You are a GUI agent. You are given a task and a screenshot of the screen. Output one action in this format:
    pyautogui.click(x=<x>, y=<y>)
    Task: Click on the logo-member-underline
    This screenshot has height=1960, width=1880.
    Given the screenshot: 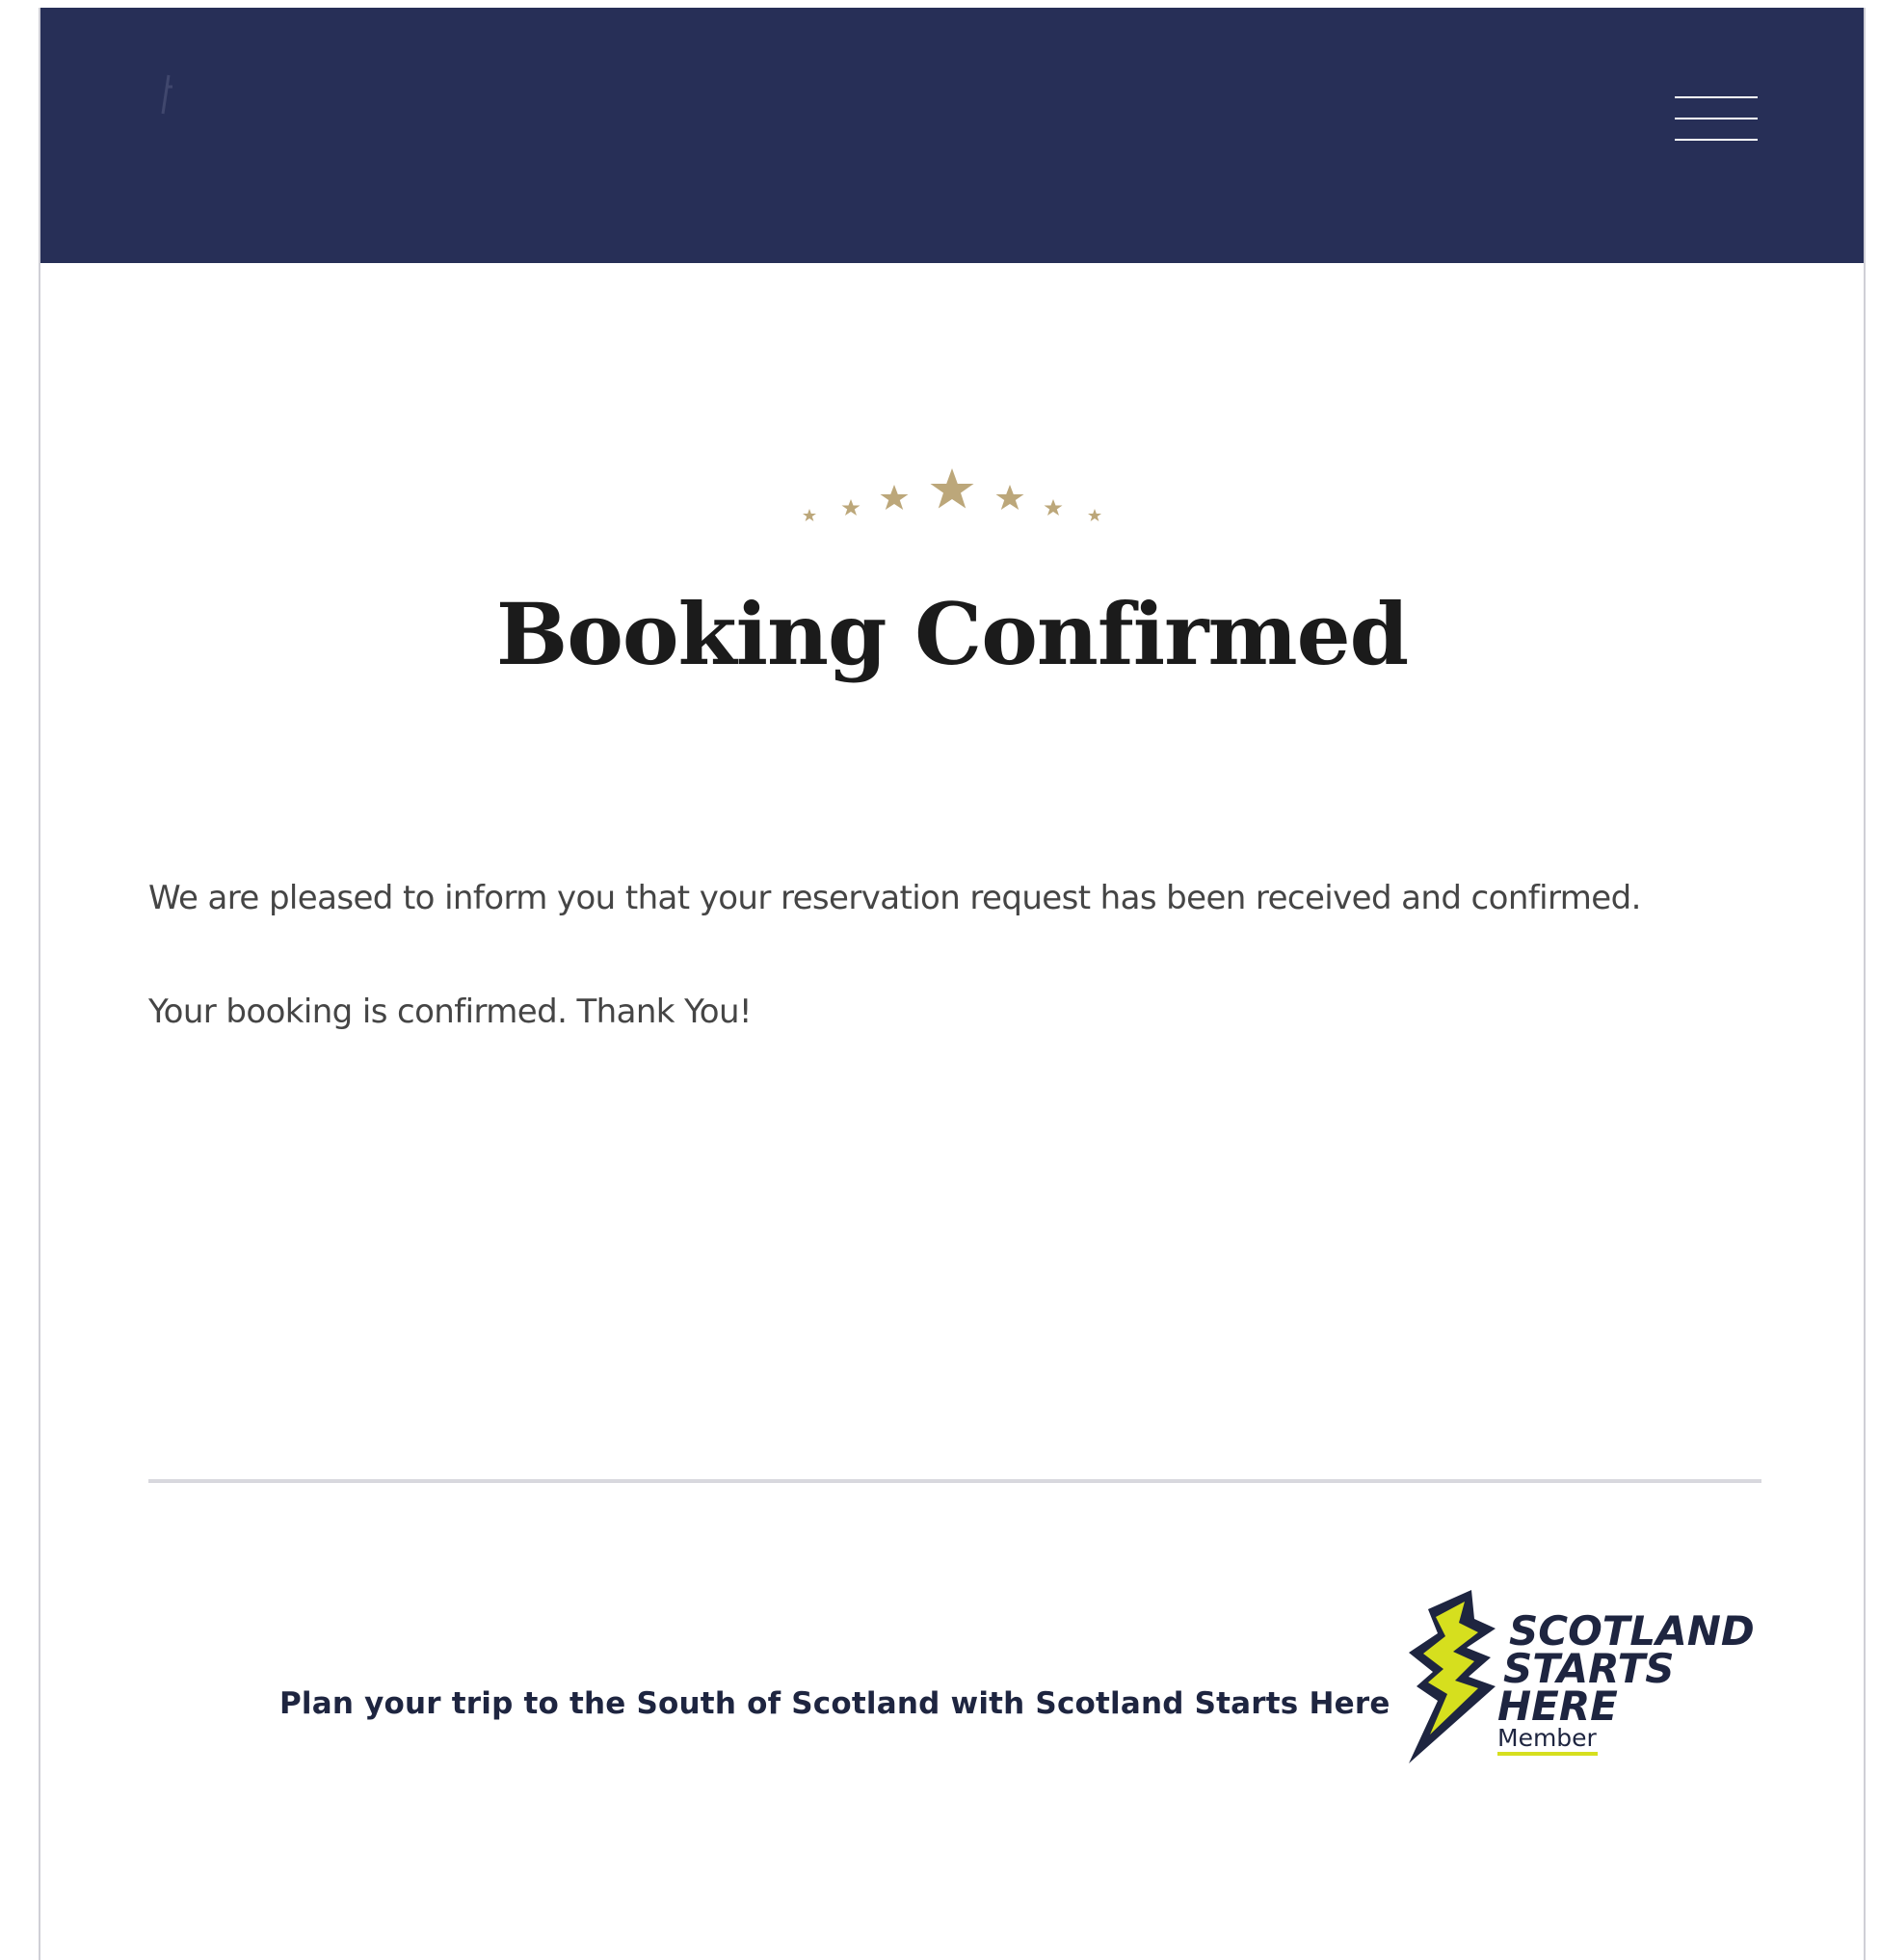 What is the action you would take?
    pyautogui.click(x=1547, y=1754)
    